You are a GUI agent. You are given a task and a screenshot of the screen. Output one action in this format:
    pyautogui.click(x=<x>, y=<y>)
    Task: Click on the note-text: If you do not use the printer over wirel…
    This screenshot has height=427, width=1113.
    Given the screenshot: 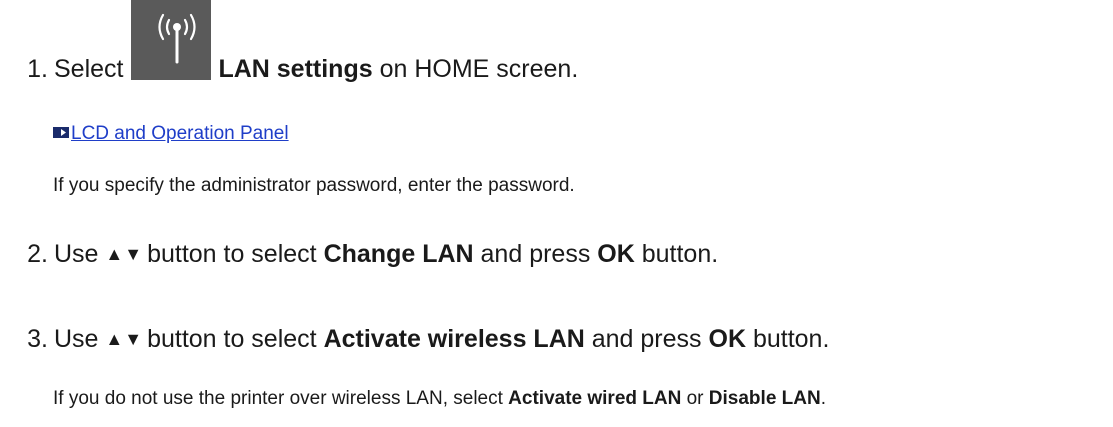 What is the action you would take?
    pyautogui.click(x=278, y=398)
    